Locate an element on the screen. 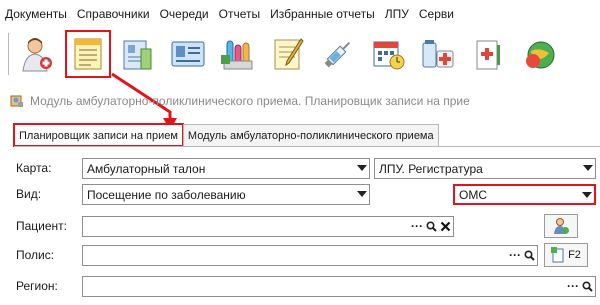 The height and width of the screenshot is (305, 600). doctor-button is located at coordinates (38, 54).